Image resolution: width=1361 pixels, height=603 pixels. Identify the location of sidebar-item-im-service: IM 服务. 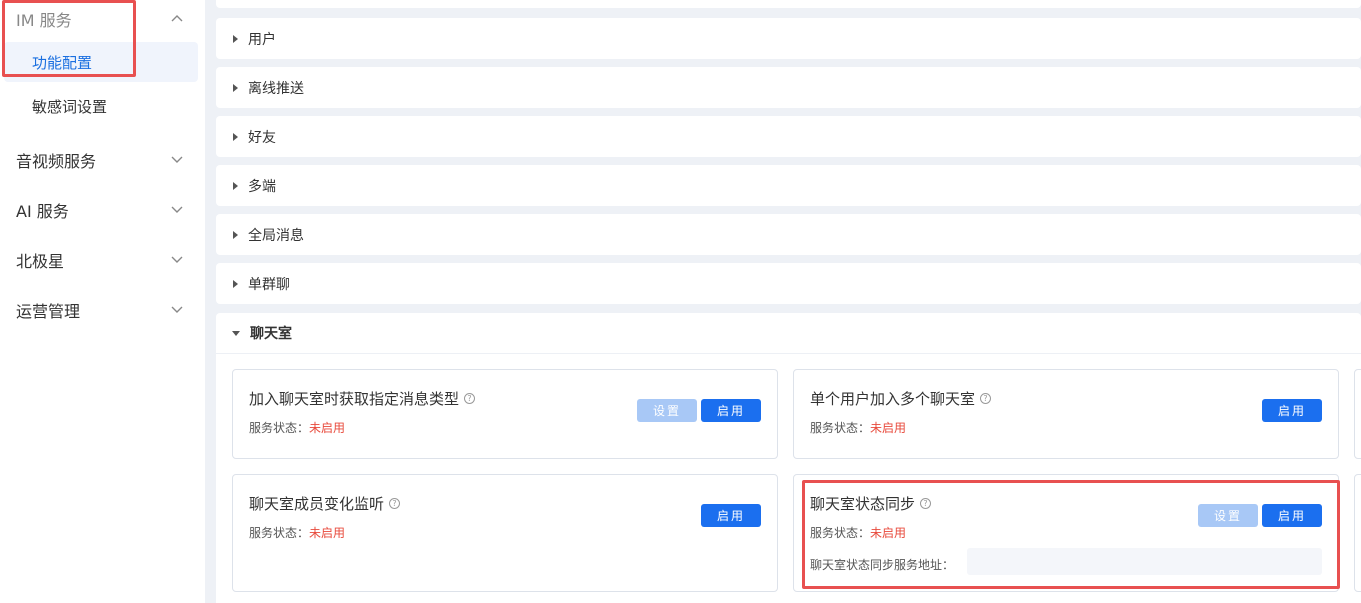
(99, 19).